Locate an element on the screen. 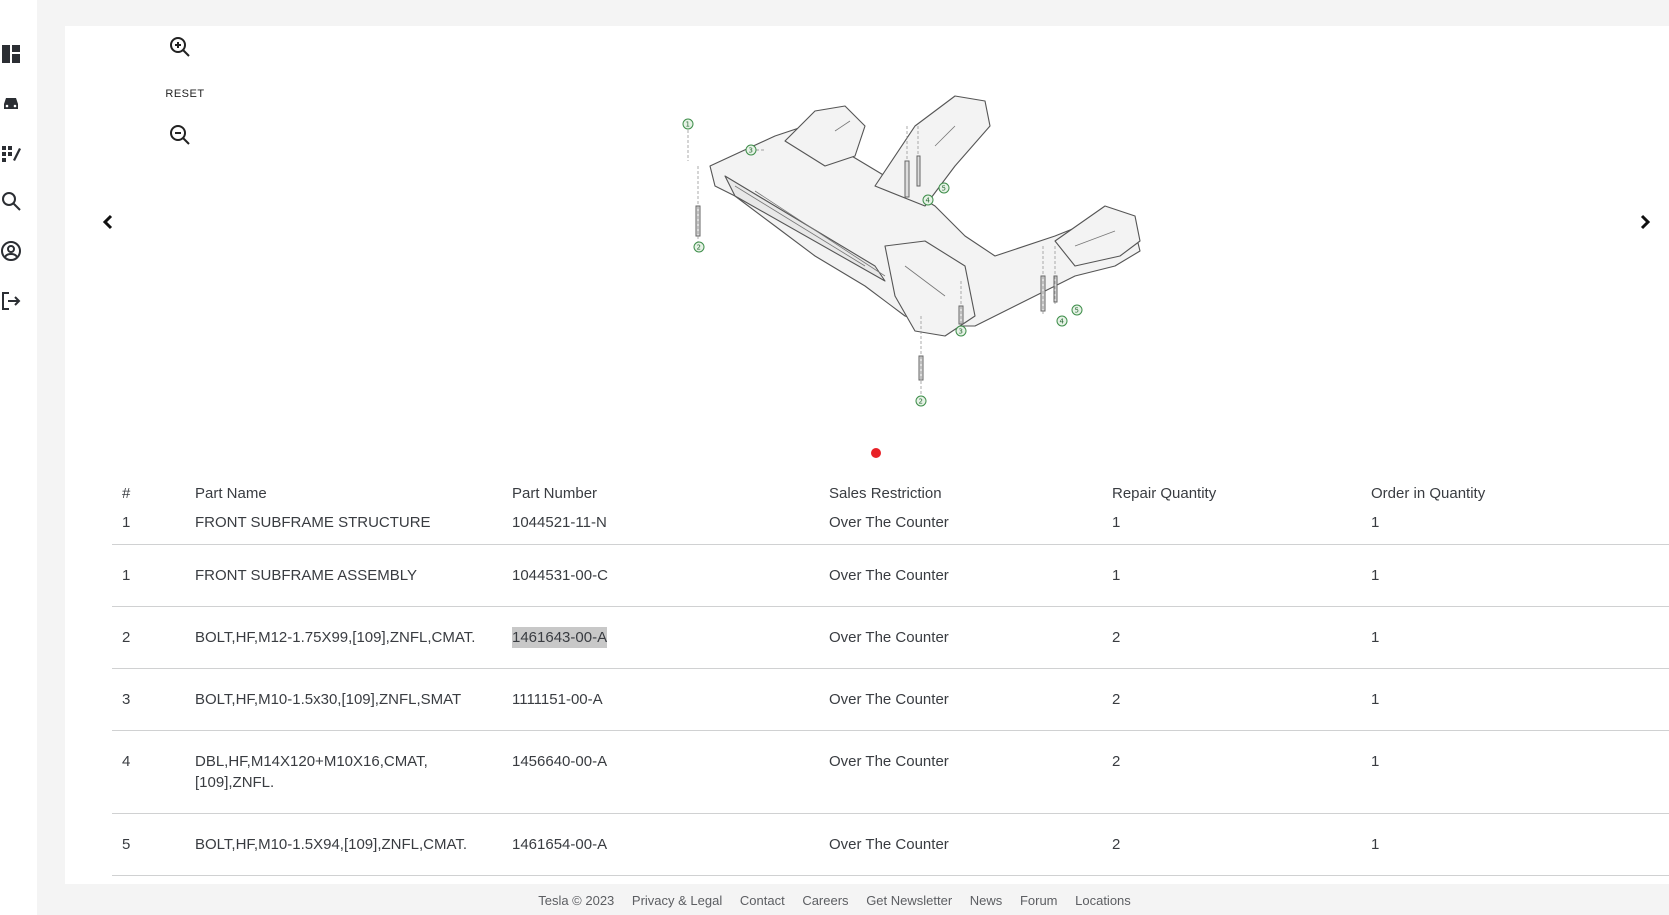  col-header-order-quantity: Order in Quantity is located at coordinates (1428, 493).